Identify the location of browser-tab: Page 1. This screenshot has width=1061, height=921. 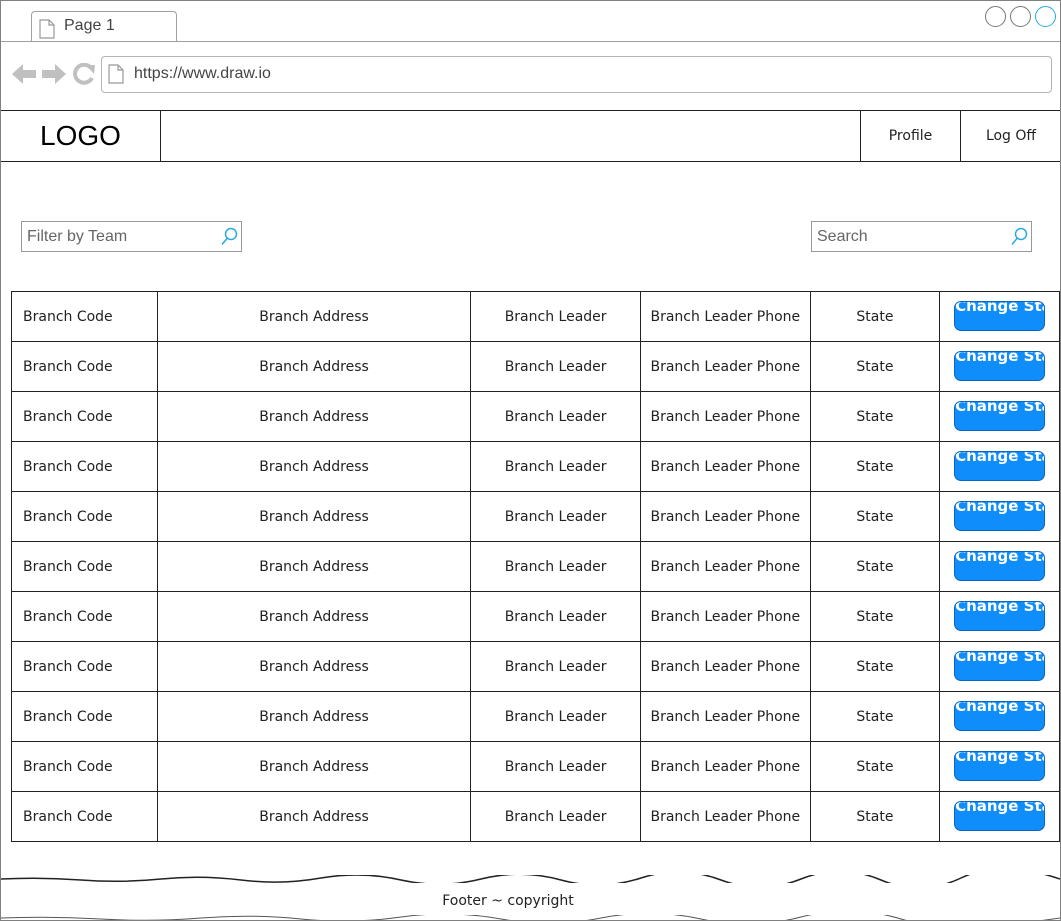
(104, 26).